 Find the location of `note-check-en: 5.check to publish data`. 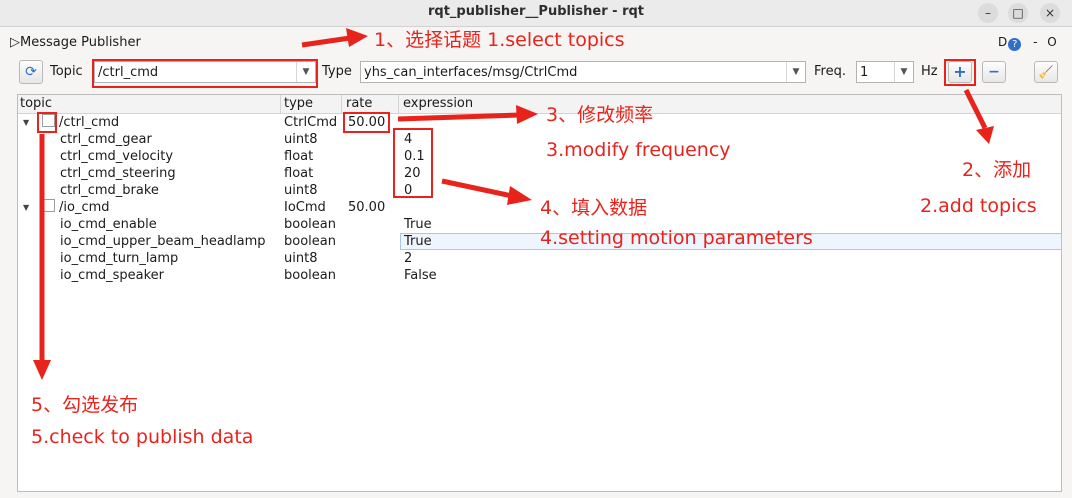

note-check-en: 5.check to publish data is located at coordinates (142, 437).